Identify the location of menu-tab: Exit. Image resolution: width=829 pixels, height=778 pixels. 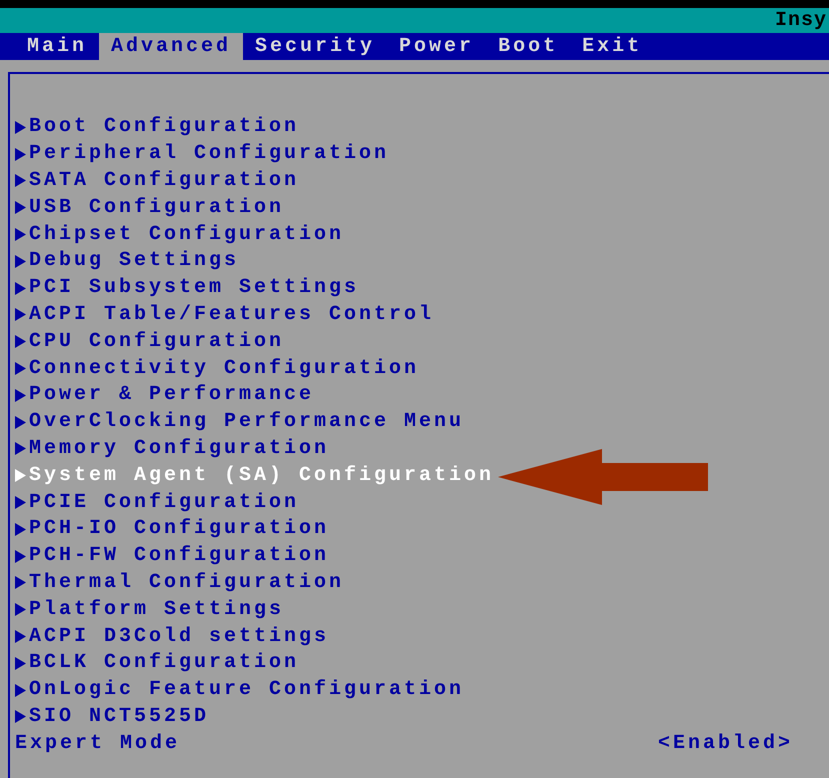
(612, 46).